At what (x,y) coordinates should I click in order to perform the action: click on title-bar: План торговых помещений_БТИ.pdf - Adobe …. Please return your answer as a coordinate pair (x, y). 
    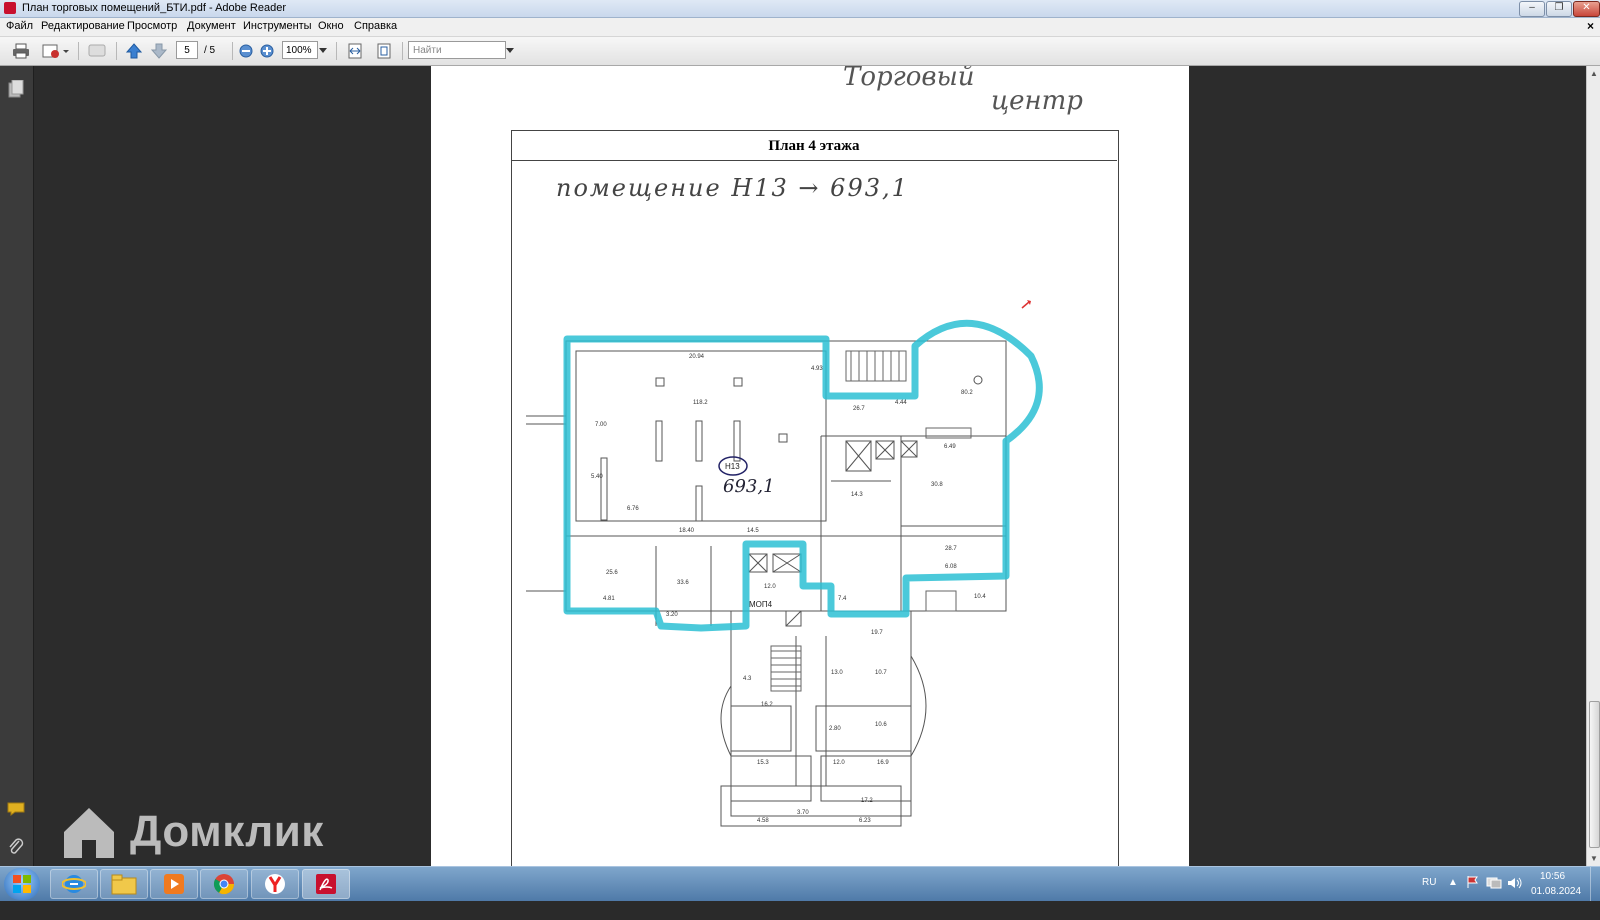
    Looking at the image, I should click on (800, 9).